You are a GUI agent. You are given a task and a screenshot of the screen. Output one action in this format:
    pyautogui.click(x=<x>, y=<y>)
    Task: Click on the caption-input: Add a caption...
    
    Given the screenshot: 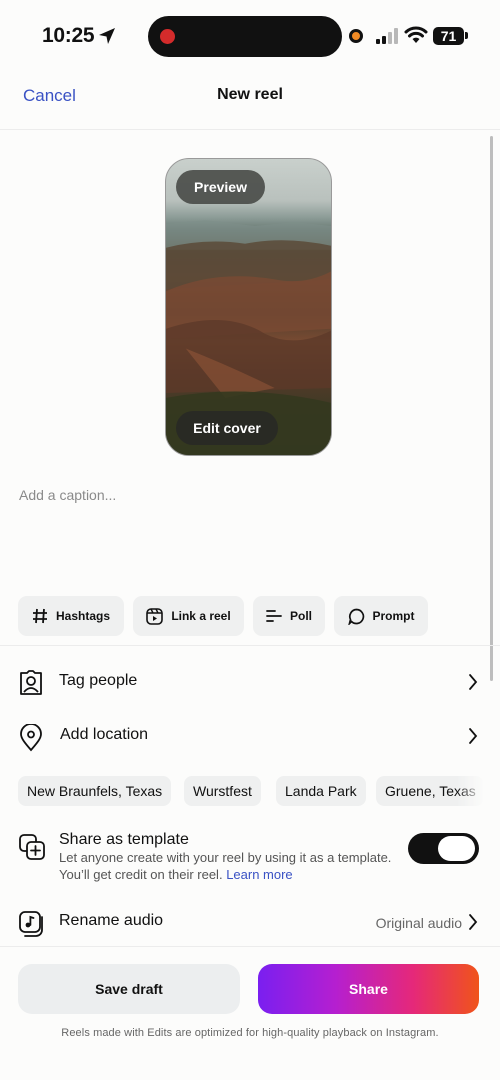 What is the action you would take?
    pyautogui.click(x=67, y=495)
    